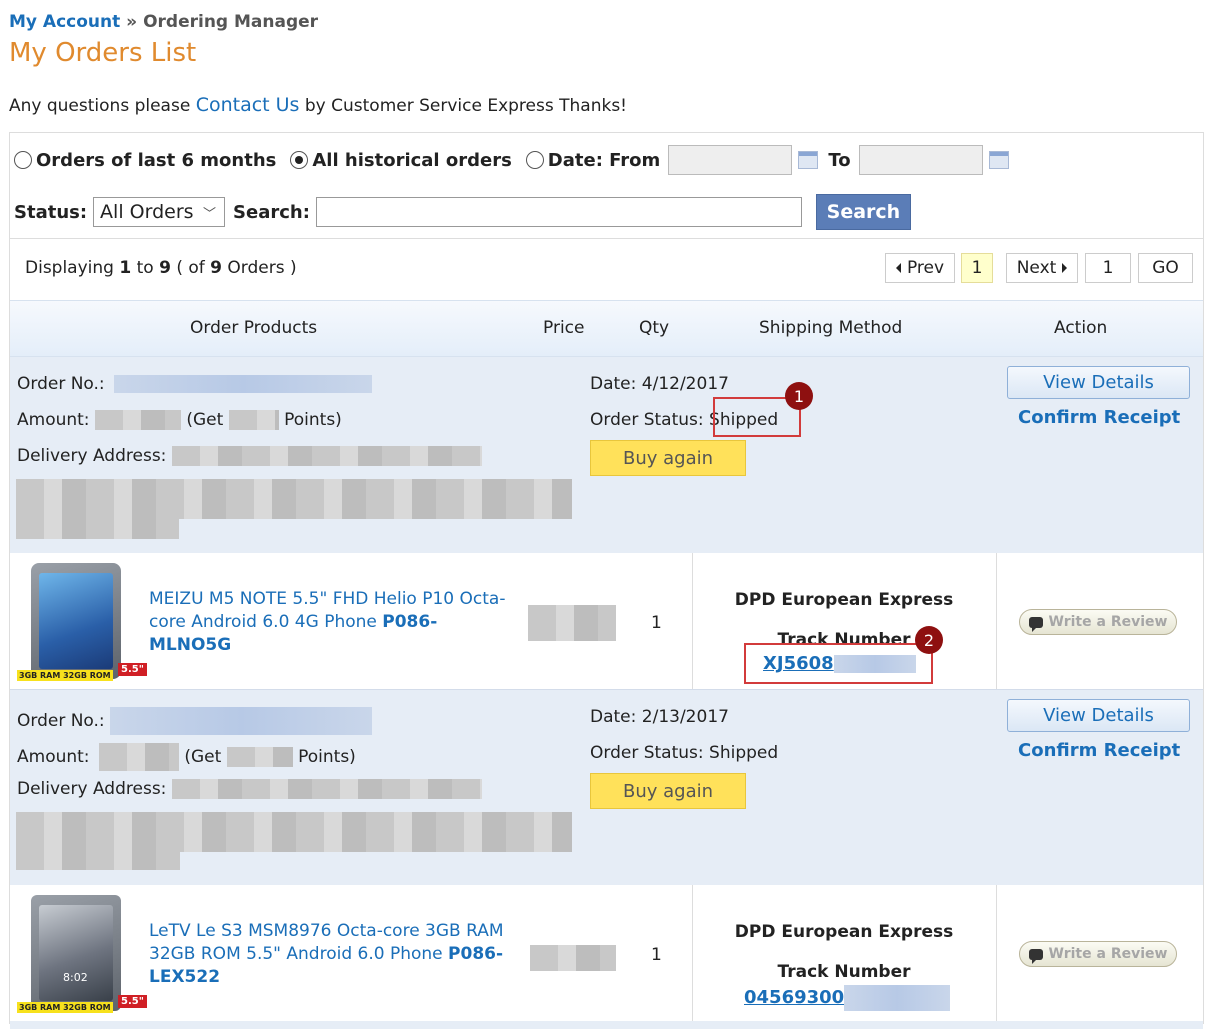 The width and height of the screenshot is (1214, 1029). I want to click on contact-us-link: Contact Us, so click(248, 105).